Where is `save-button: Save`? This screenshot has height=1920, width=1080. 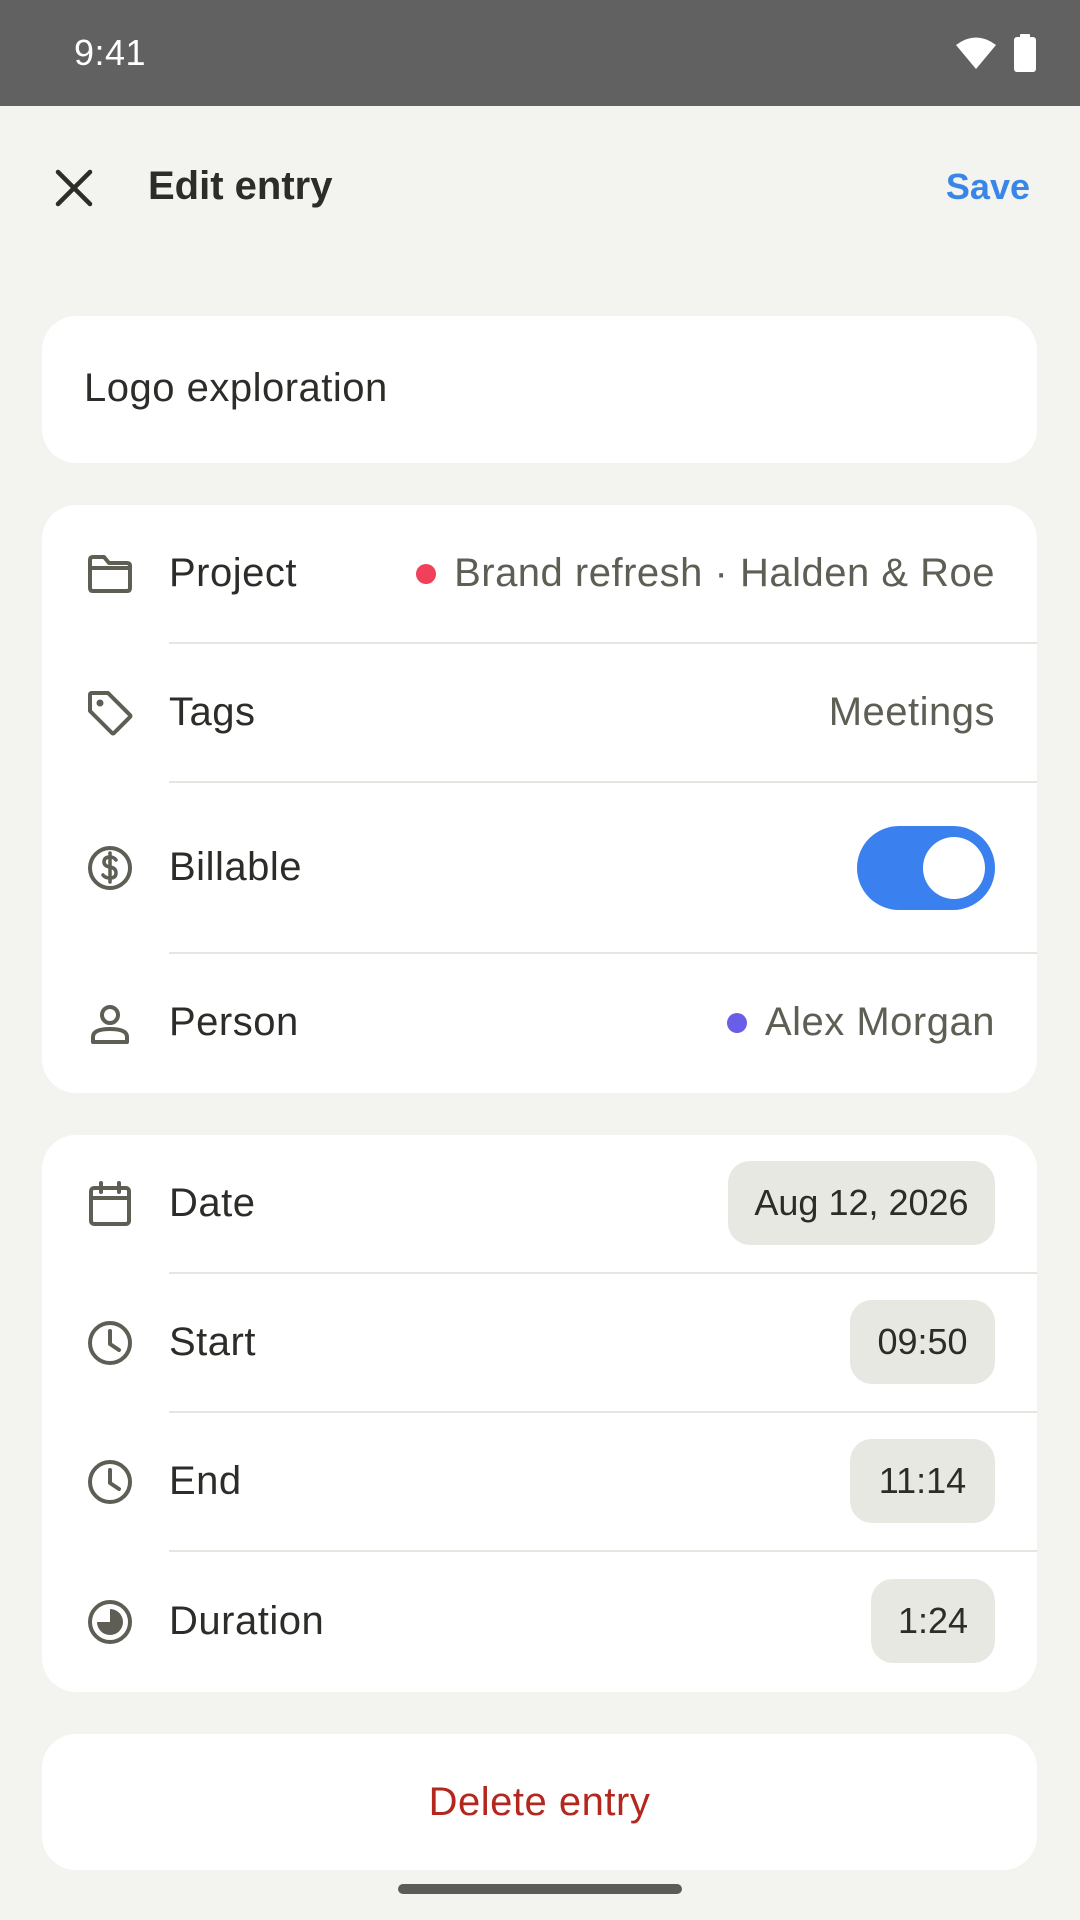 save-button: Save is located at coordinates (988, 187).